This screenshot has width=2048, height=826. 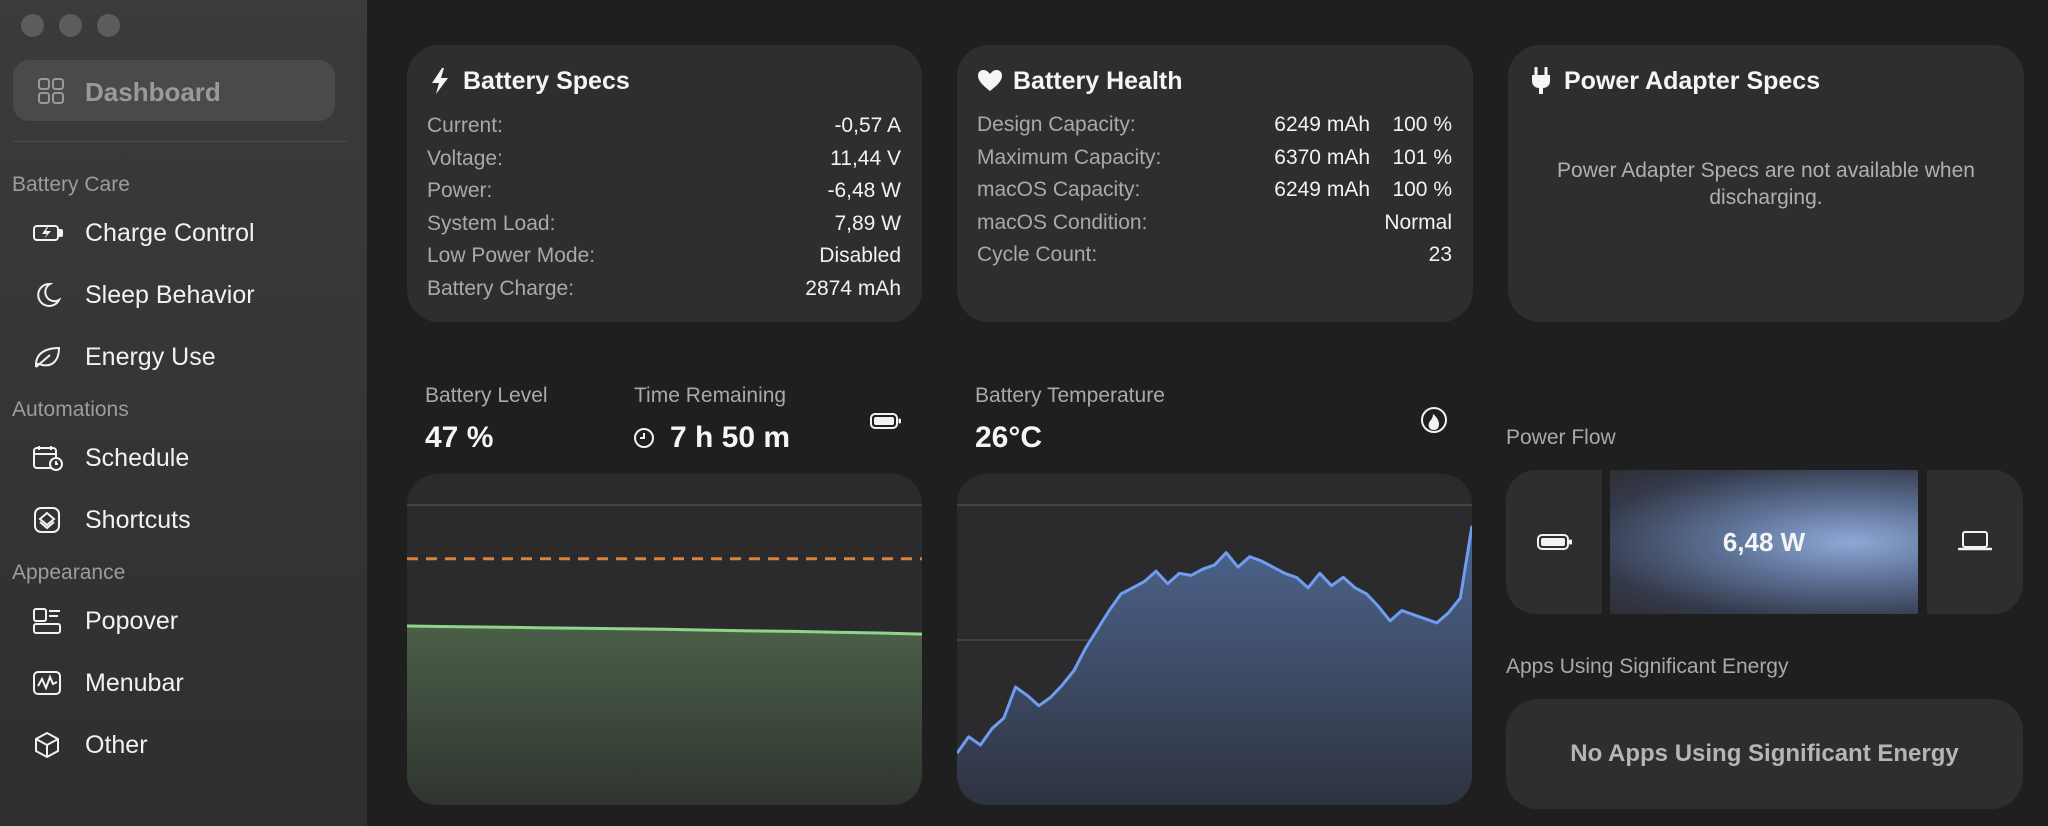 I want to click on spec-row: Current: -0,57 A, so click(x=664, y=129).